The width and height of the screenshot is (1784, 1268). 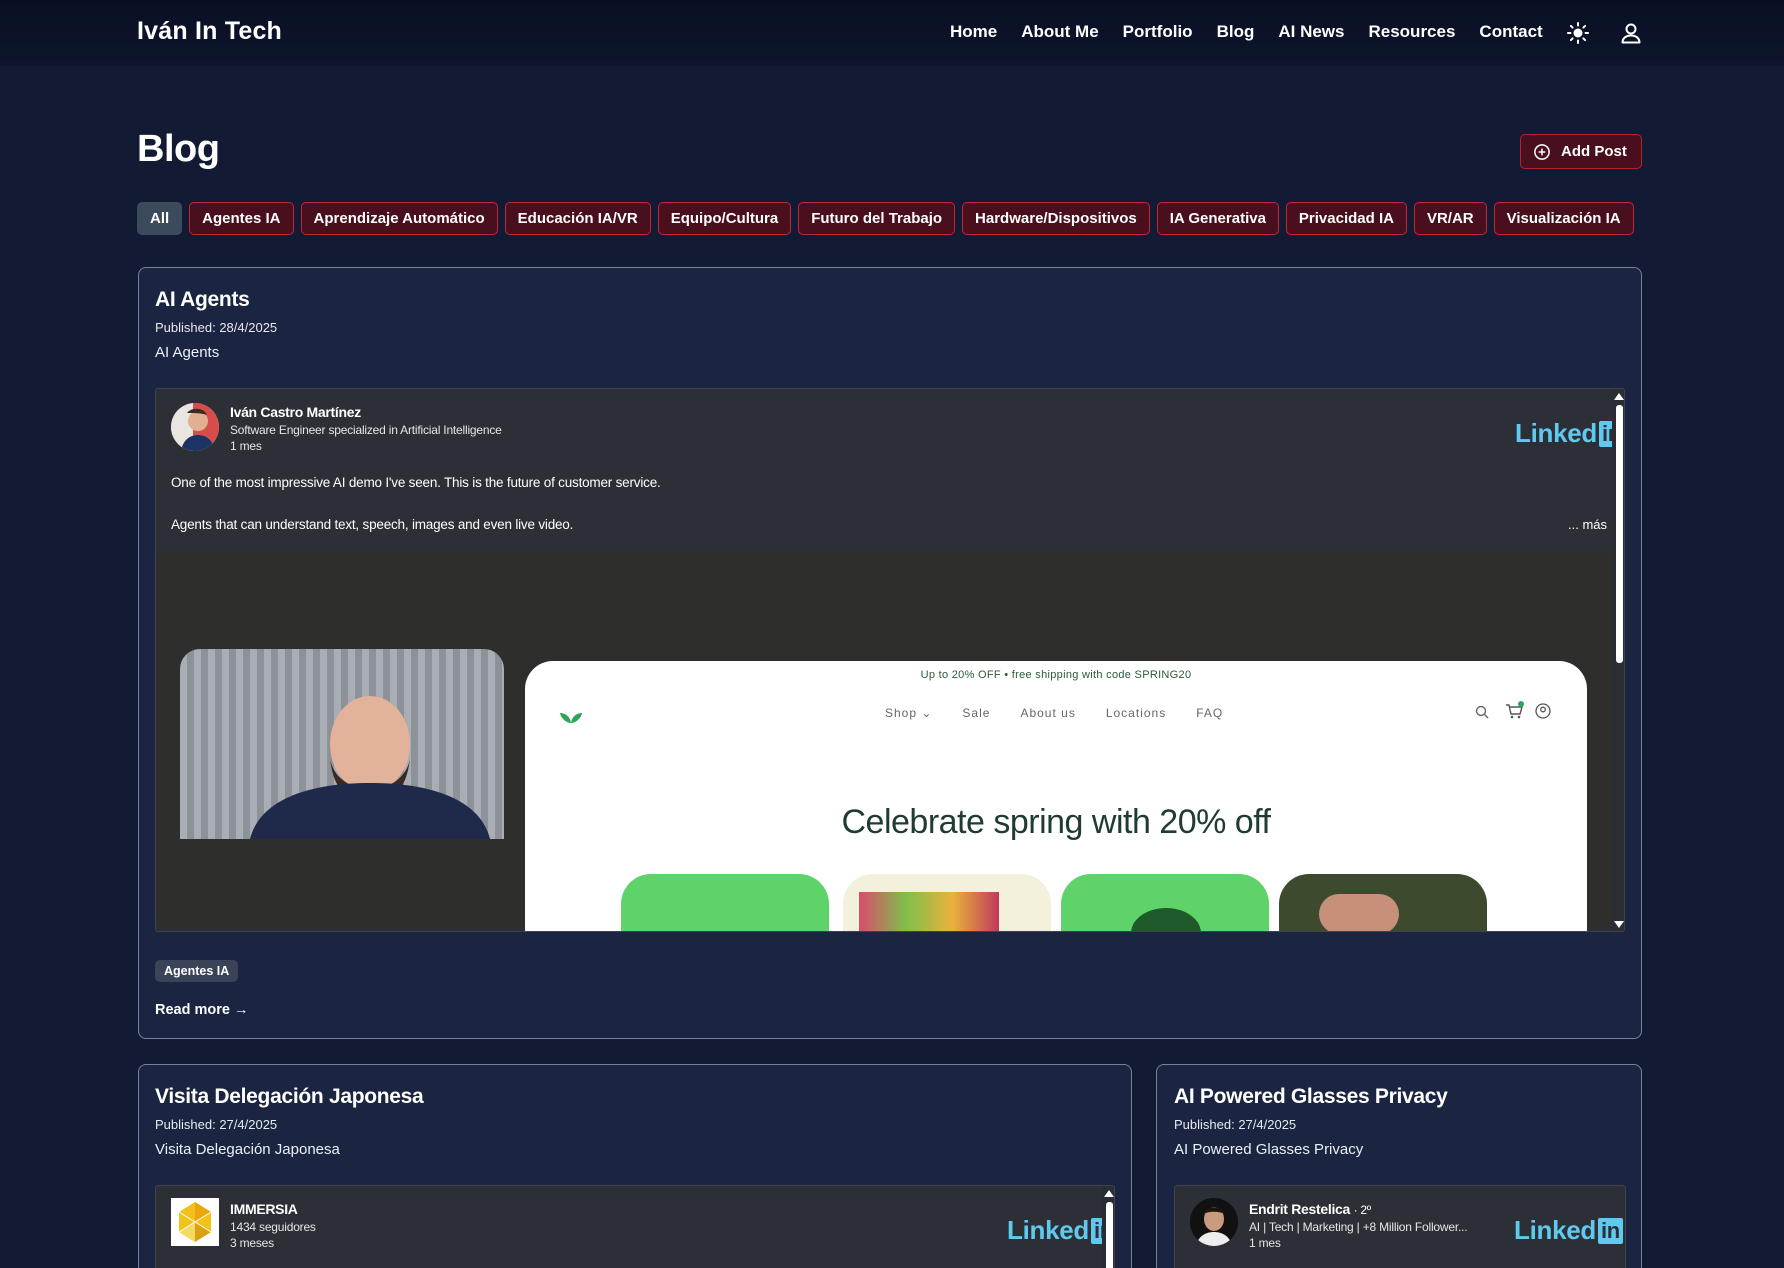 I want to click on embed-author: Iván Castro Martínez, so click(x=295, y=412).